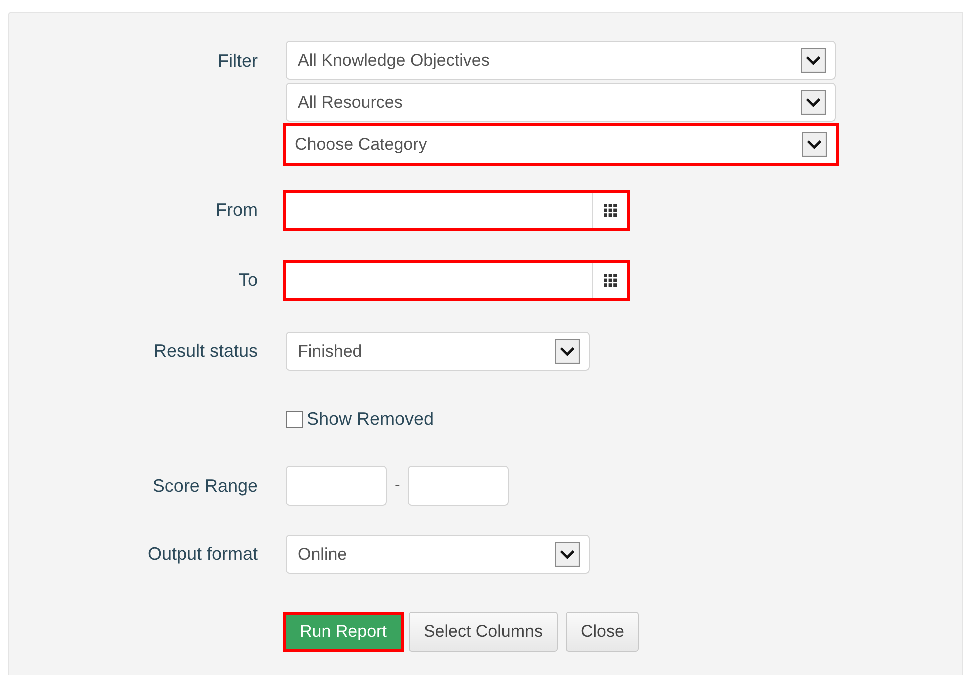  Describe the element at coordinates (561, 102) in the screenshot. I see `dropdown: All Resources` at that location.